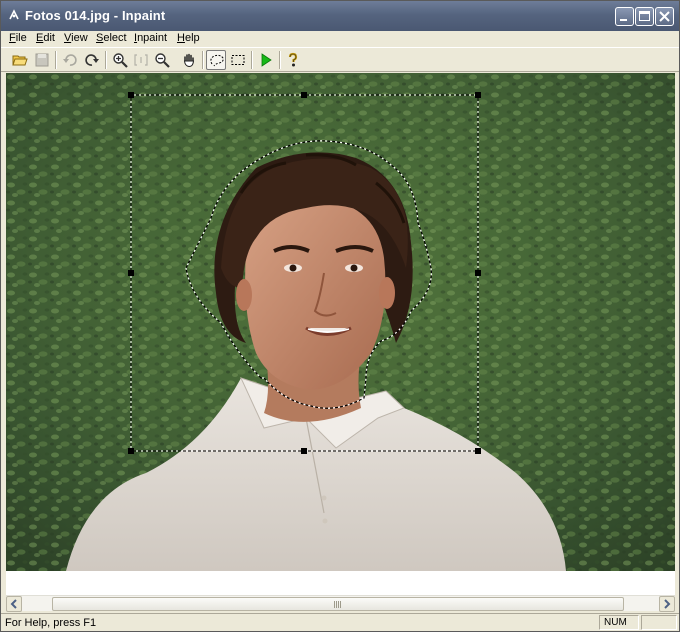  I want to click on scroll-thumb, so click(338, 604).